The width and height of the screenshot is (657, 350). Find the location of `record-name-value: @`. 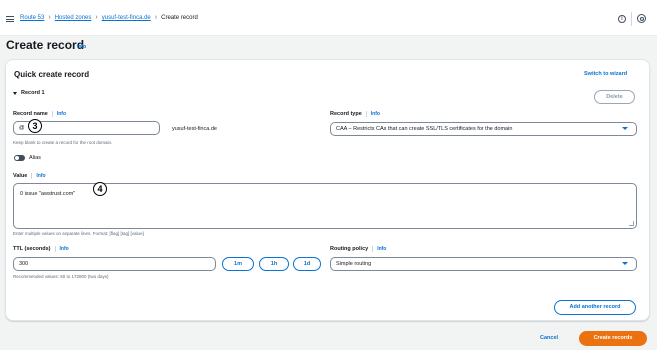

record-name-value: @ is located at coordinates (22, 128).